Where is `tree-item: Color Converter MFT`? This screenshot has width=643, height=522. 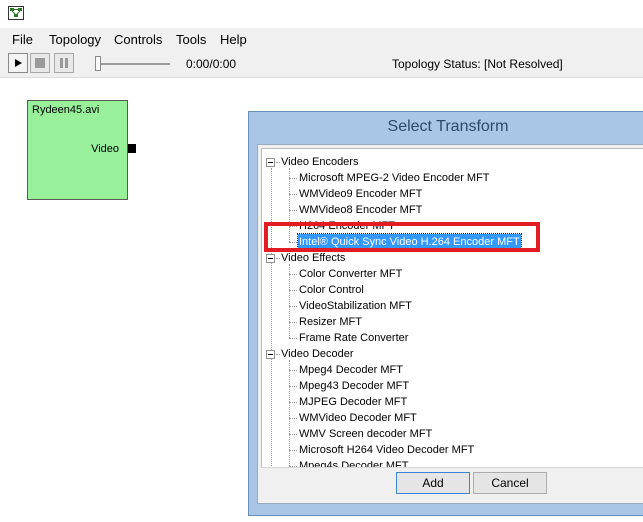 tree-item: Color Converter MFT is located at coordinates (350, 274).